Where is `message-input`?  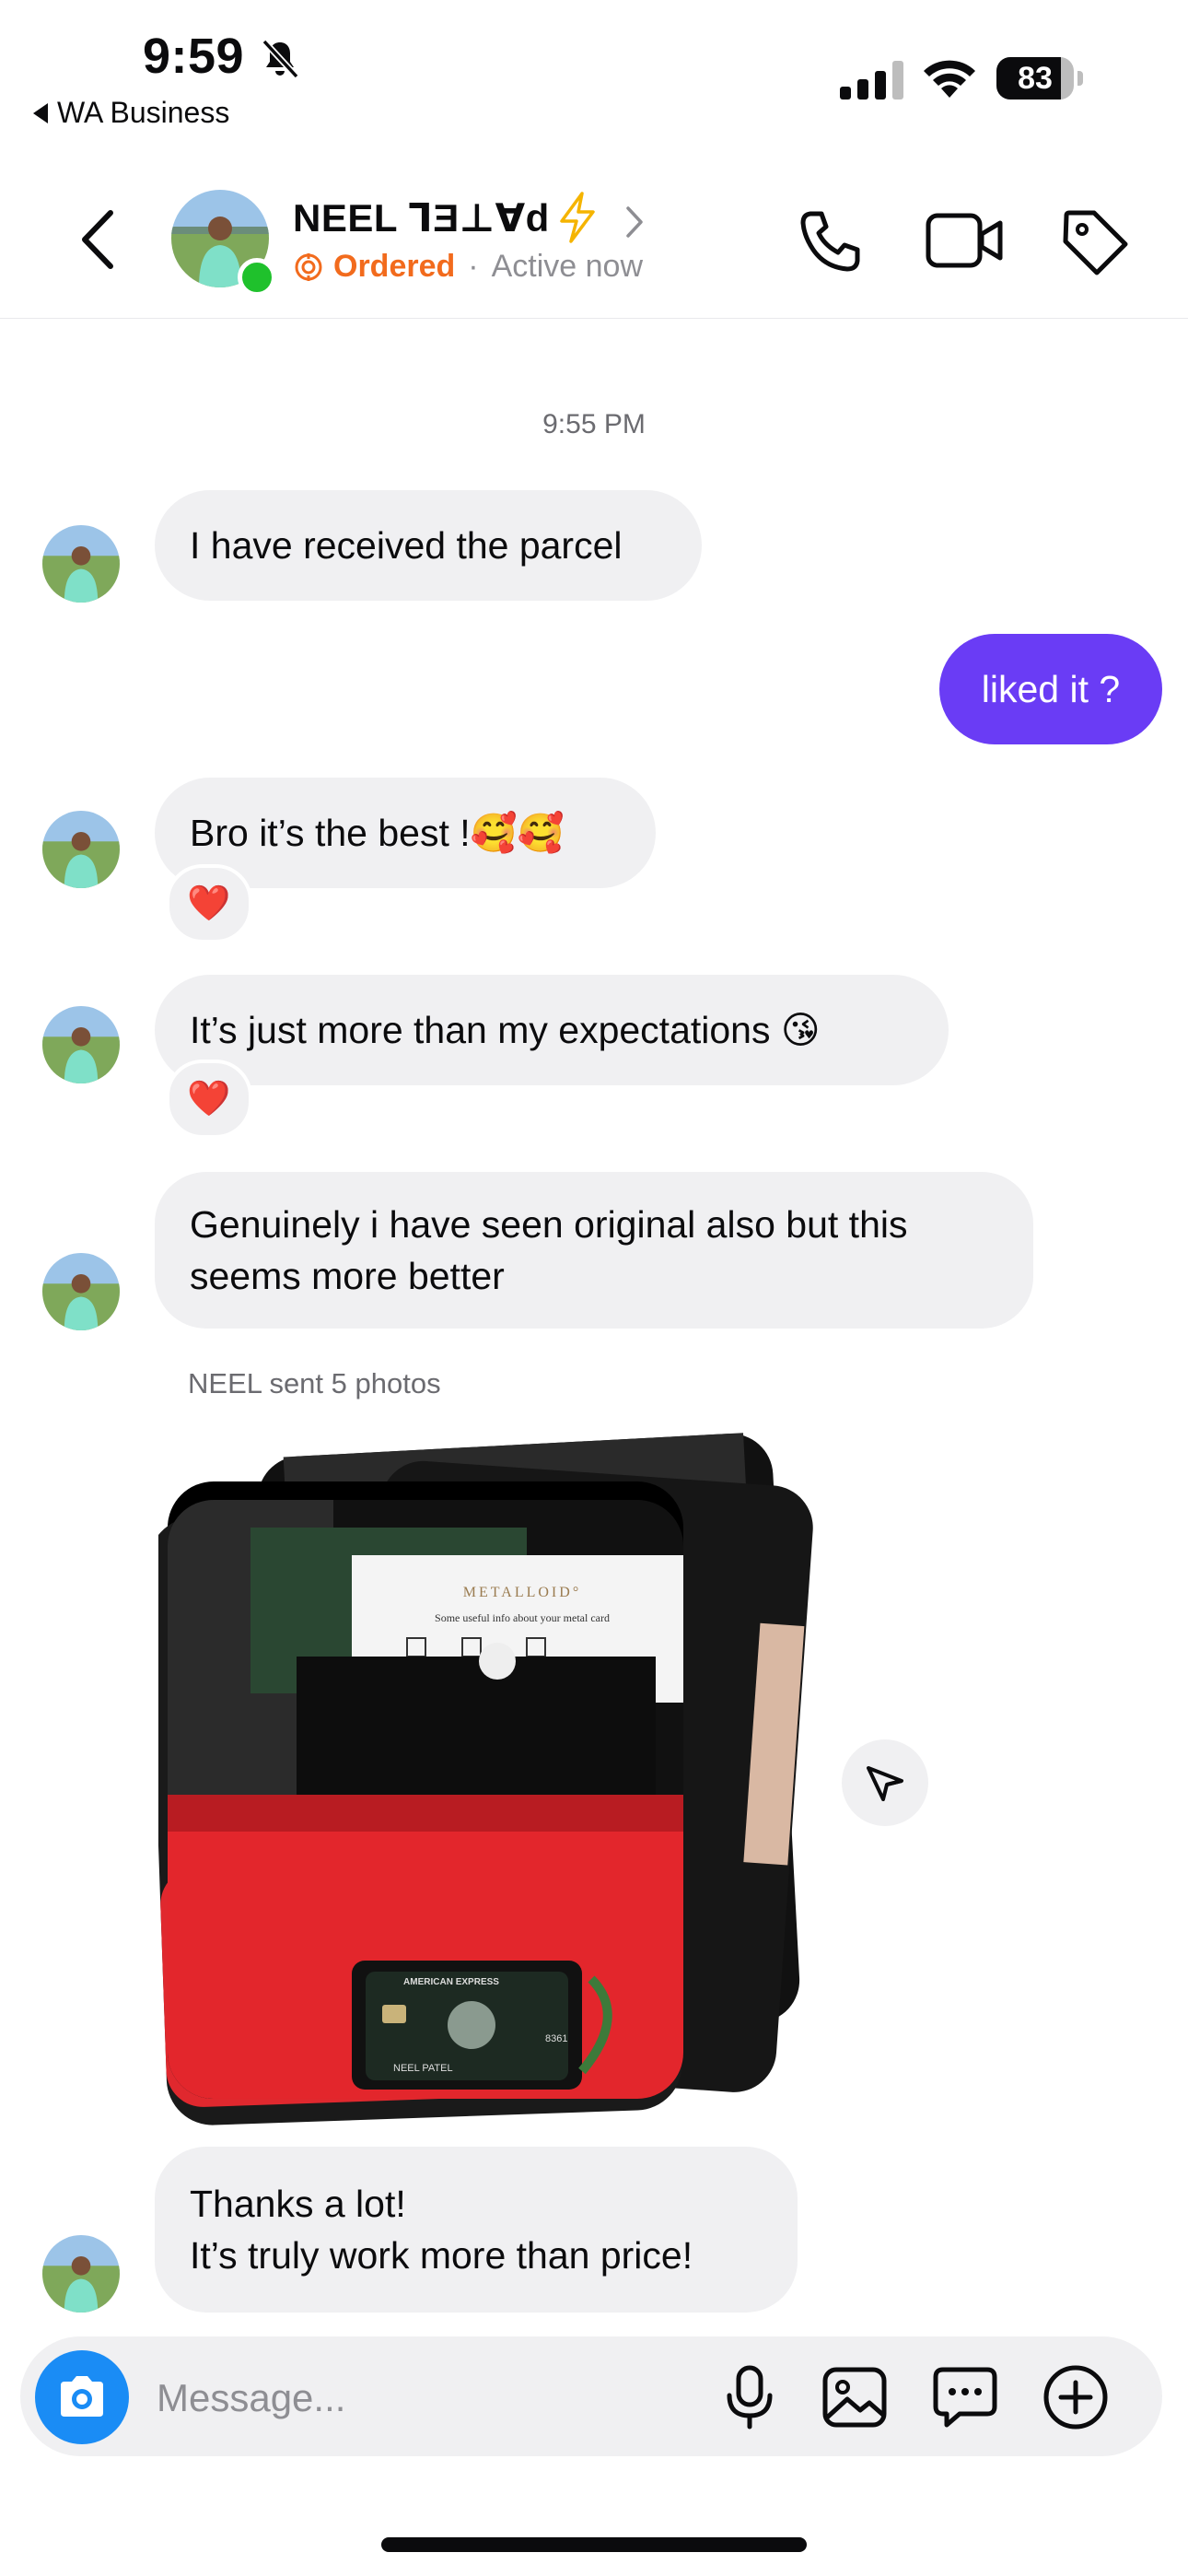
message-input is located at coordinates (414, 2398).